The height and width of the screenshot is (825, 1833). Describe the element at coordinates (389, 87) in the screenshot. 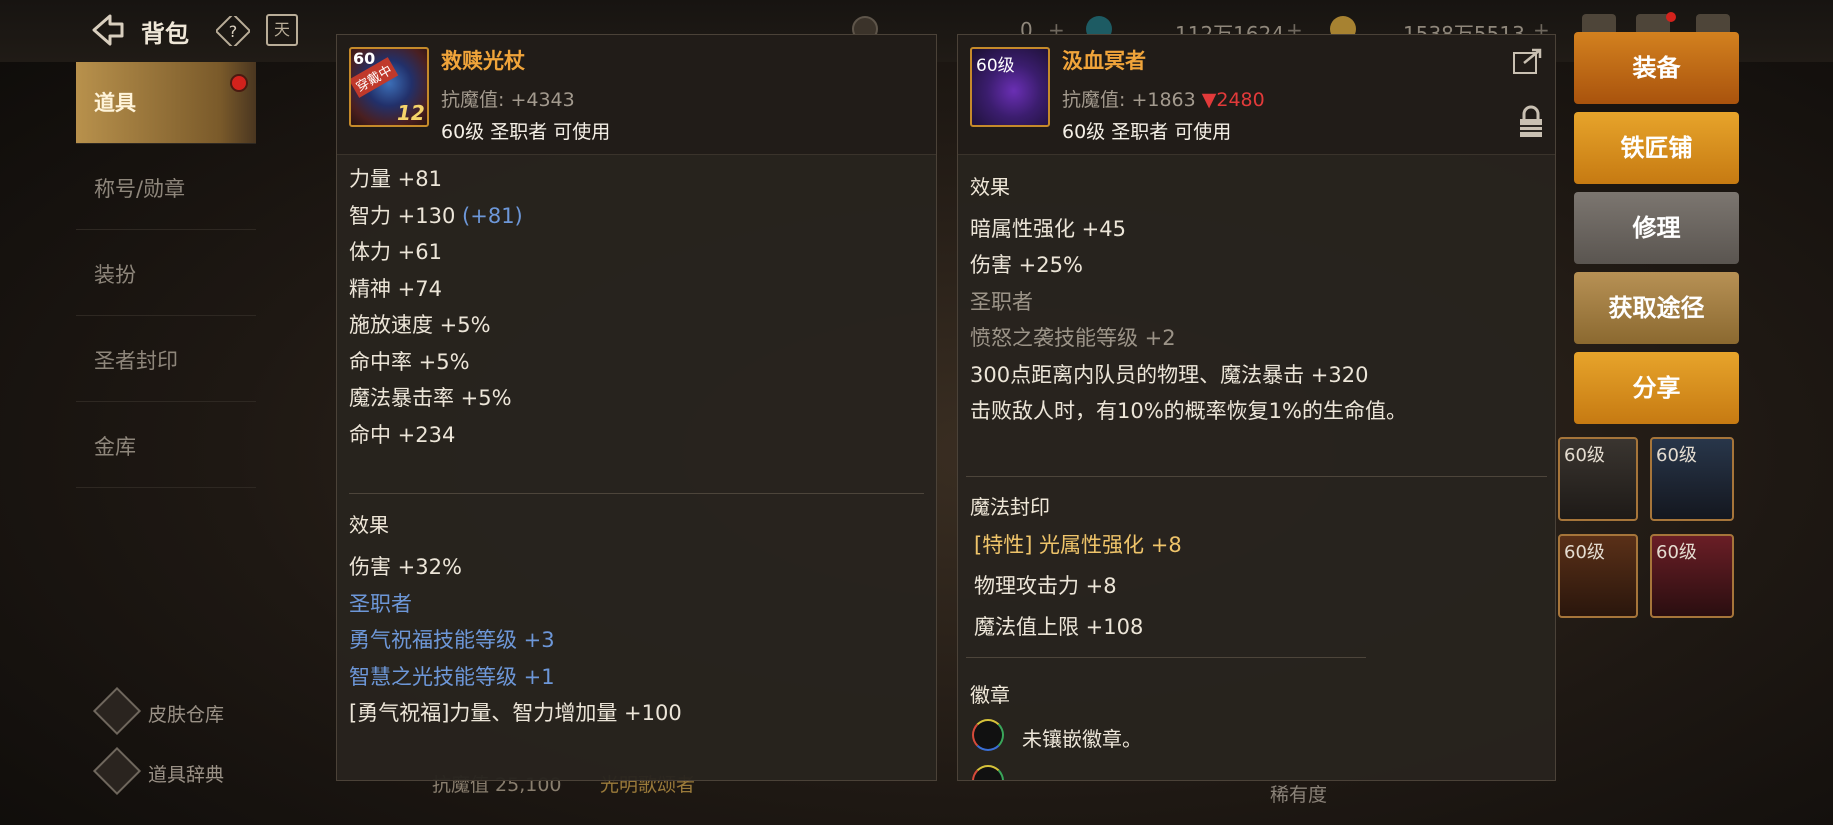

I see `item-icon-staff: 60 穿戴中 12` at that location.